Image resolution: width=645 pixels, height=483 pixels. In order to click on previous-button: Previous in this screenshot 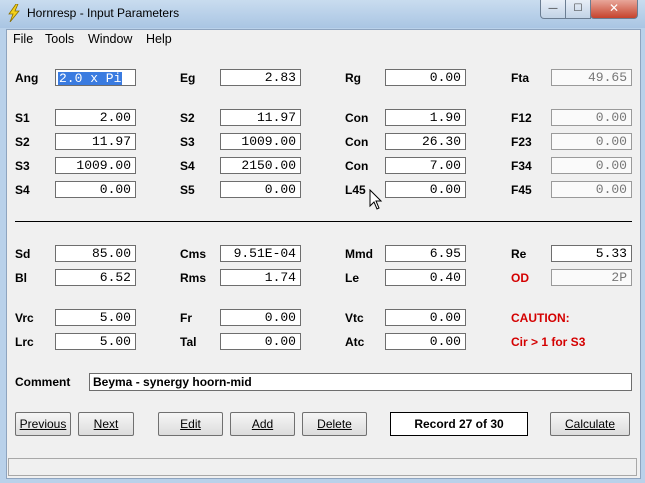, I will do `click(43, 424)`.